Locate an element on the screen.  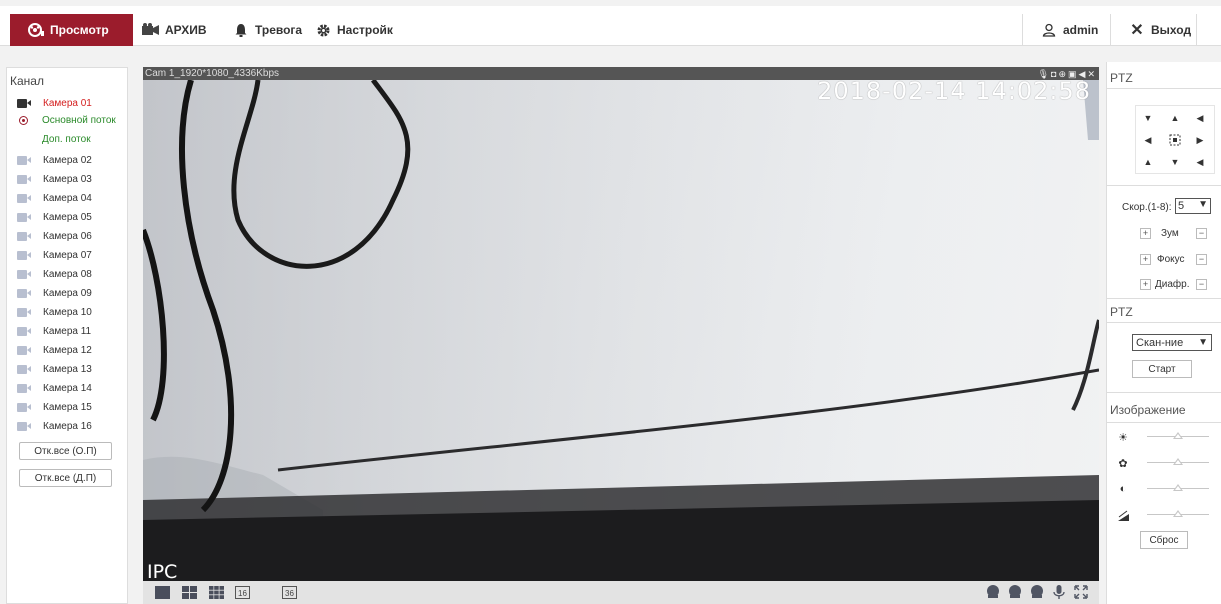
camera-item: Камера 04 is located at coordinates (54, 198).